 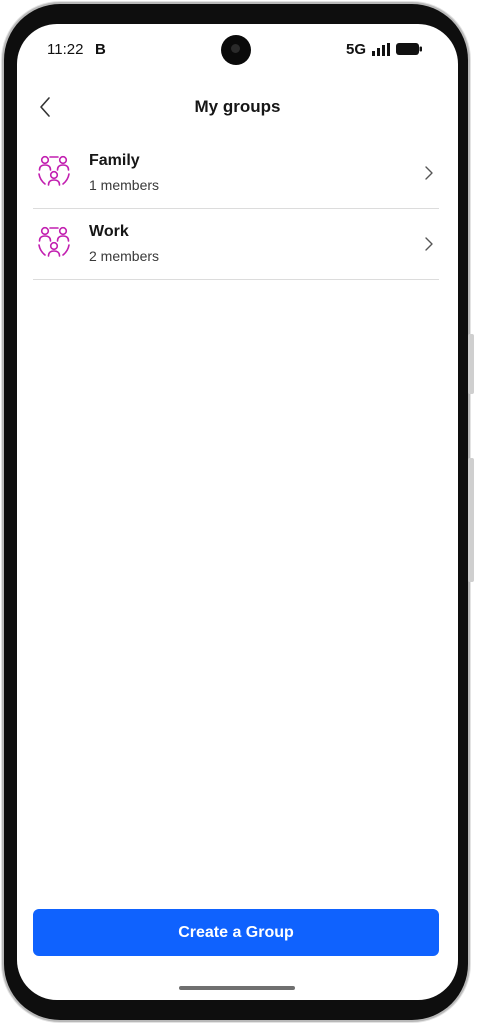 I want to click on create-group-button: Create a Group, so click(x=236, y=932).